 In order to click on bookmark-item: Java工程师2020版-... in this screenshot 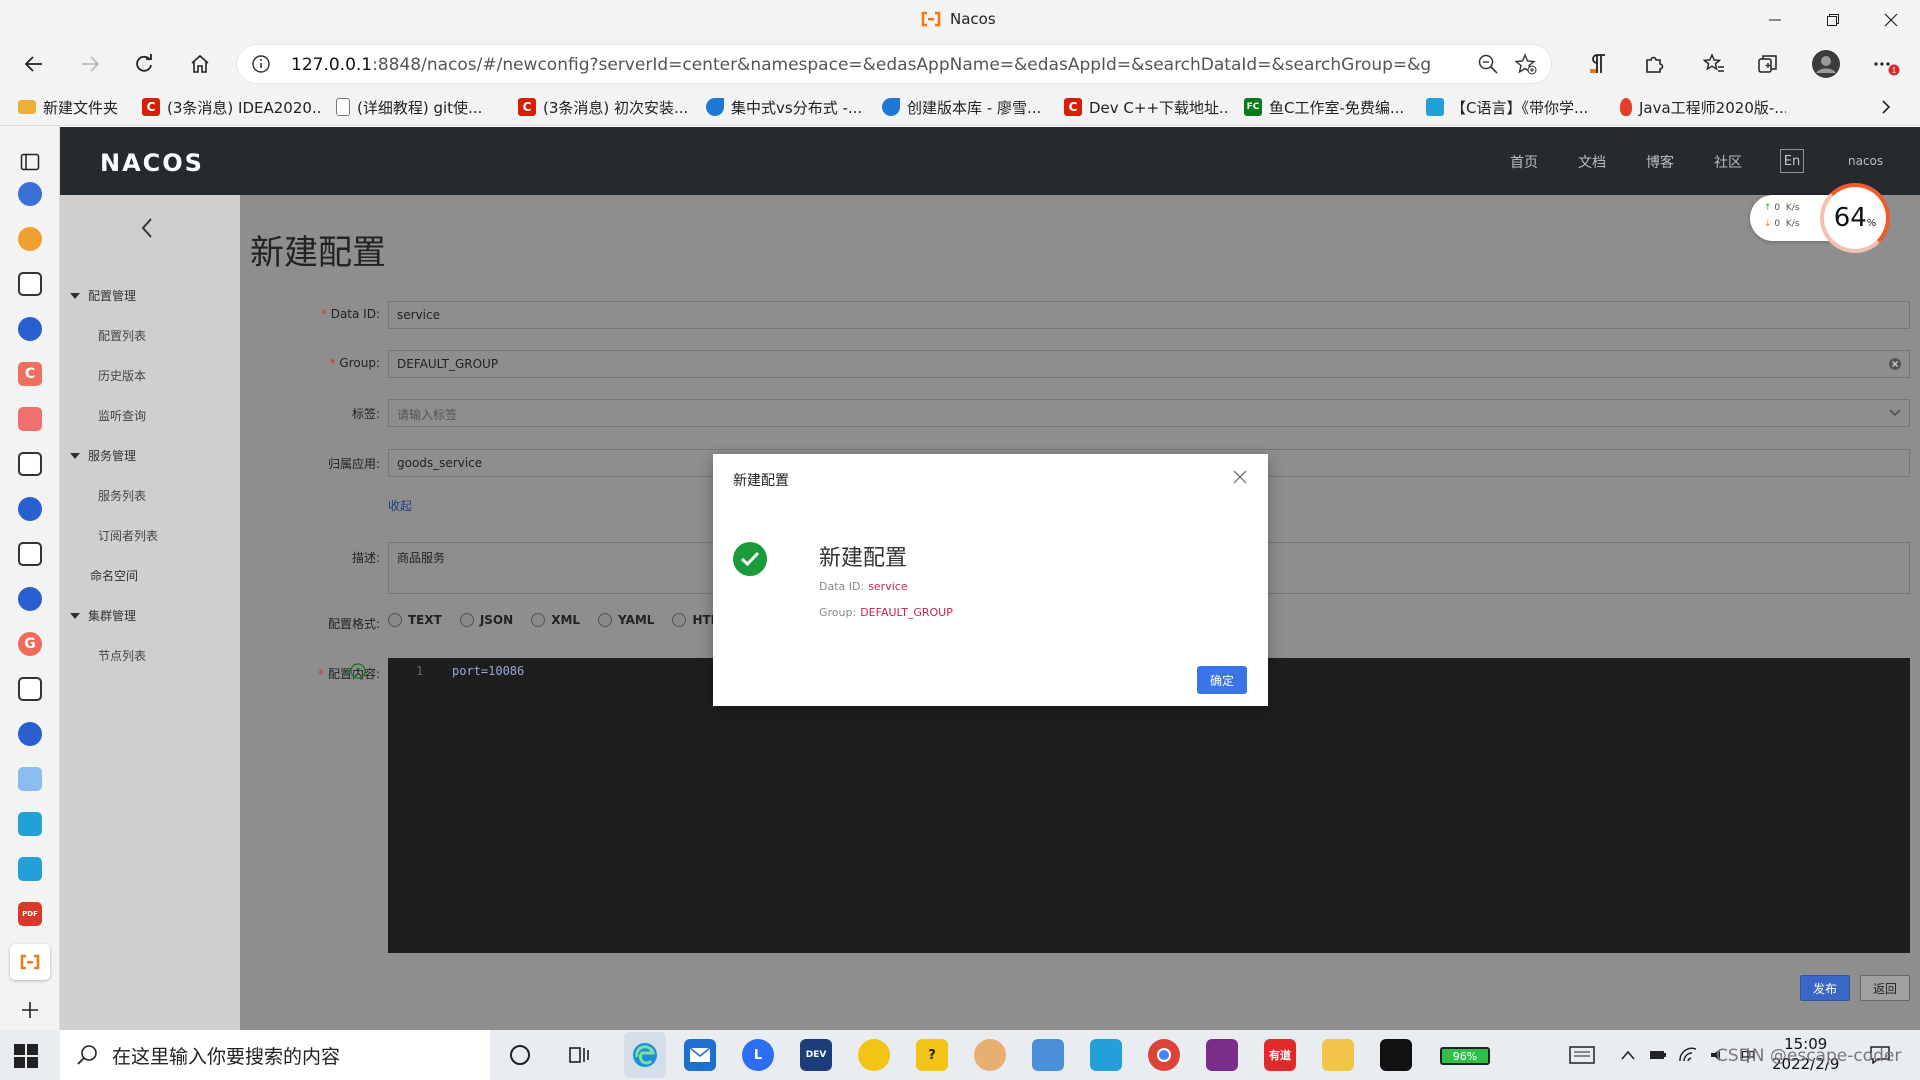, I will do `click(1703, 107)`.